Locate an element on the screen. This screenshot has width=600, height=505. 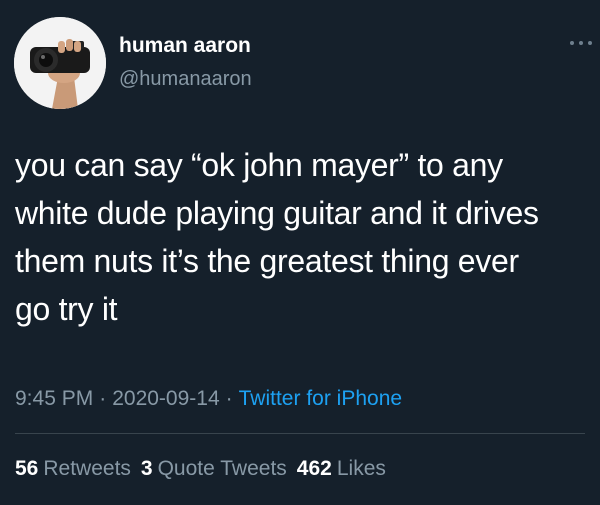
avatar-image is located at coordinates (60, 63).